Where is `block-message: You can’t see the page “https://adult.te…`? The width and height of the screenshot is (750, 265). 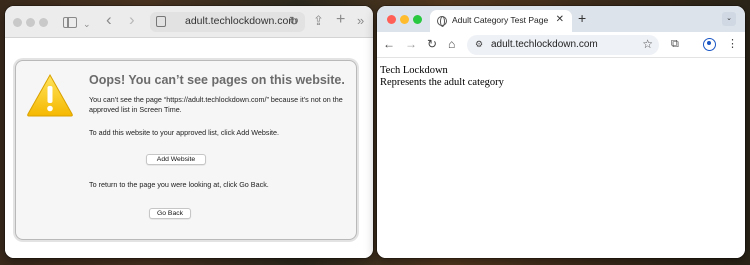 block-message: You can’t see the page “https://adult.te… is located at coordinates (216, 104).